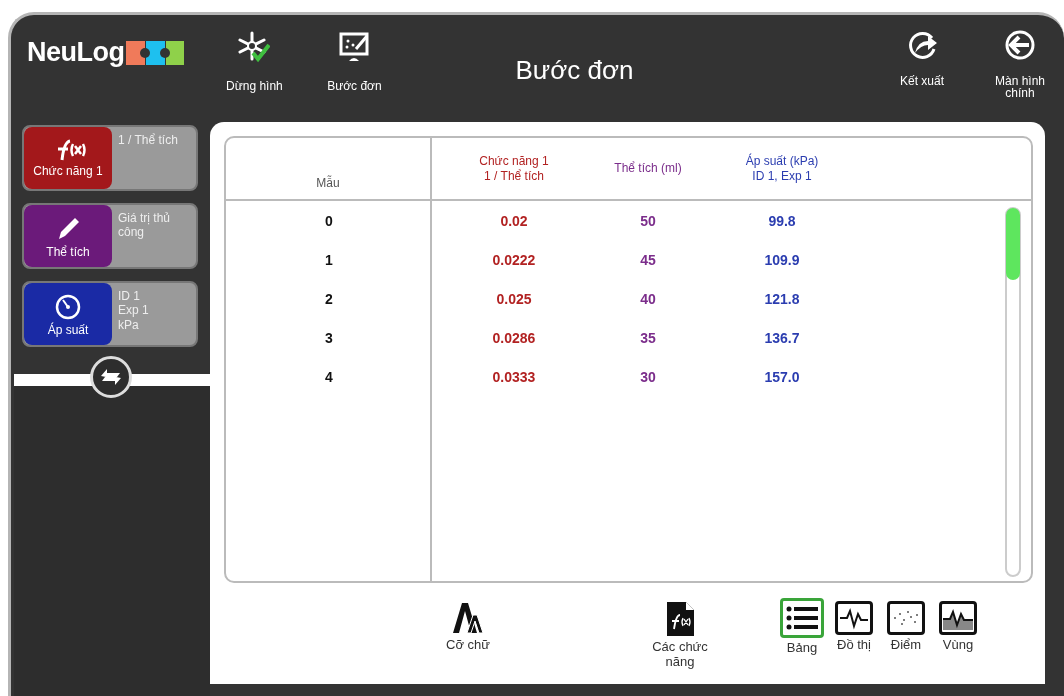  I want to click on view-tab: Điểm, so click(906, 628).